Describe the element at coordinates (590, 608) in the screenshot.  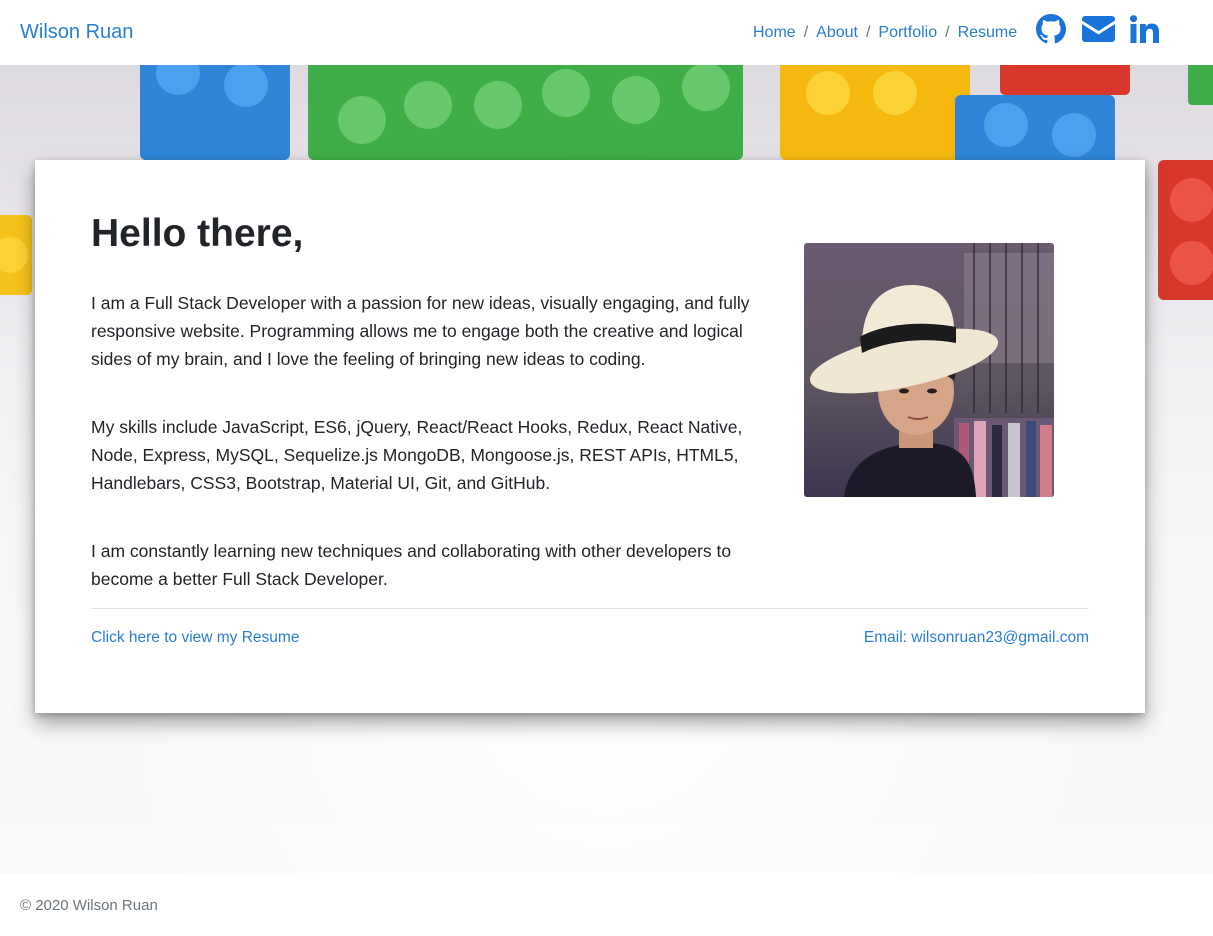
I see `card-divider` at that location.